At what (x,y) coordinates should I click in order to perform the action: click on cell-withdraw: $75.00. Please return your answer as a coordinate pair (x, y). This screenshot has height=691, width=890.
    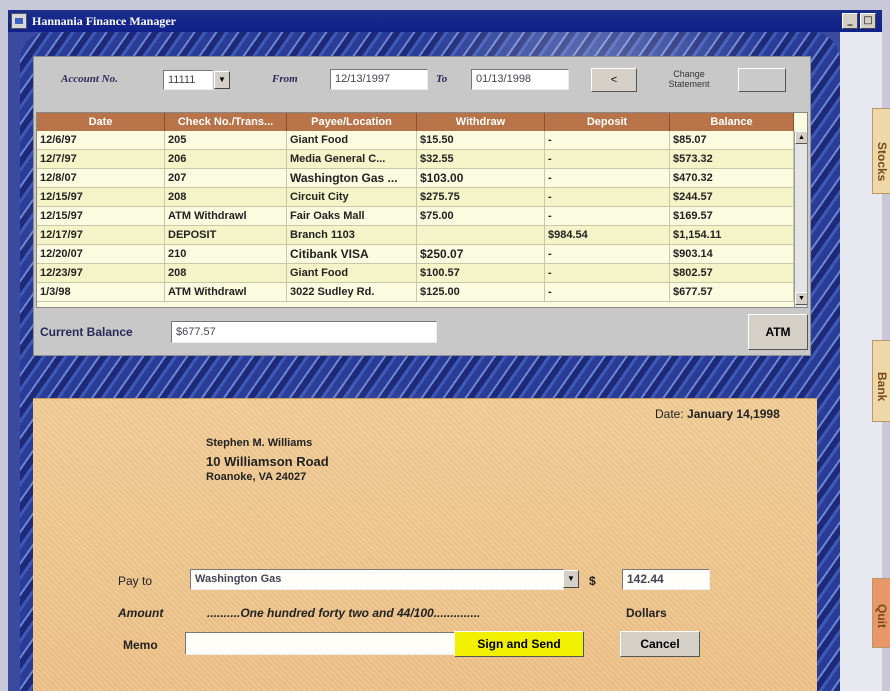
    Looking at the image, I should click on (481, 216).